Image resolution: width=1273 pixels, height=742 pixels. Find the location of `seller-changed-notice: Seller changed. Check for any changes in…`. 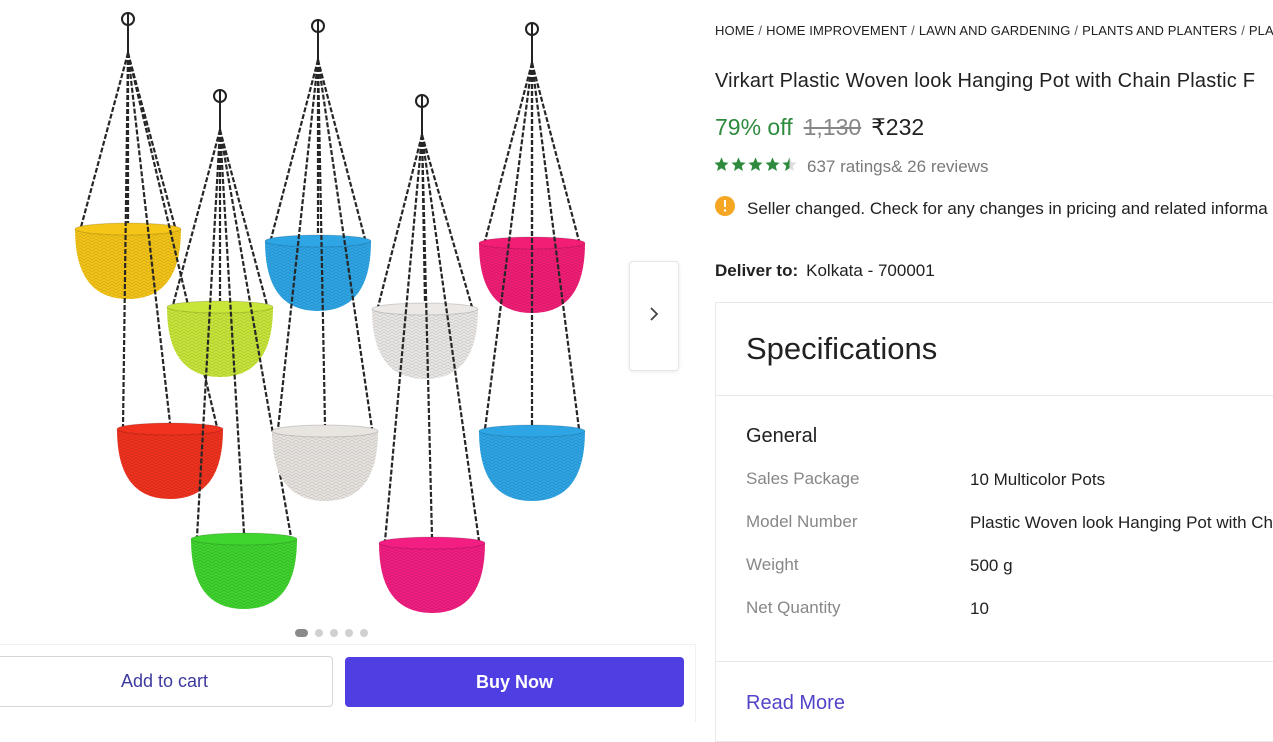

seller-changed-notice: Seller changed. Check for any changes in… is located at coordinates (991, 208).